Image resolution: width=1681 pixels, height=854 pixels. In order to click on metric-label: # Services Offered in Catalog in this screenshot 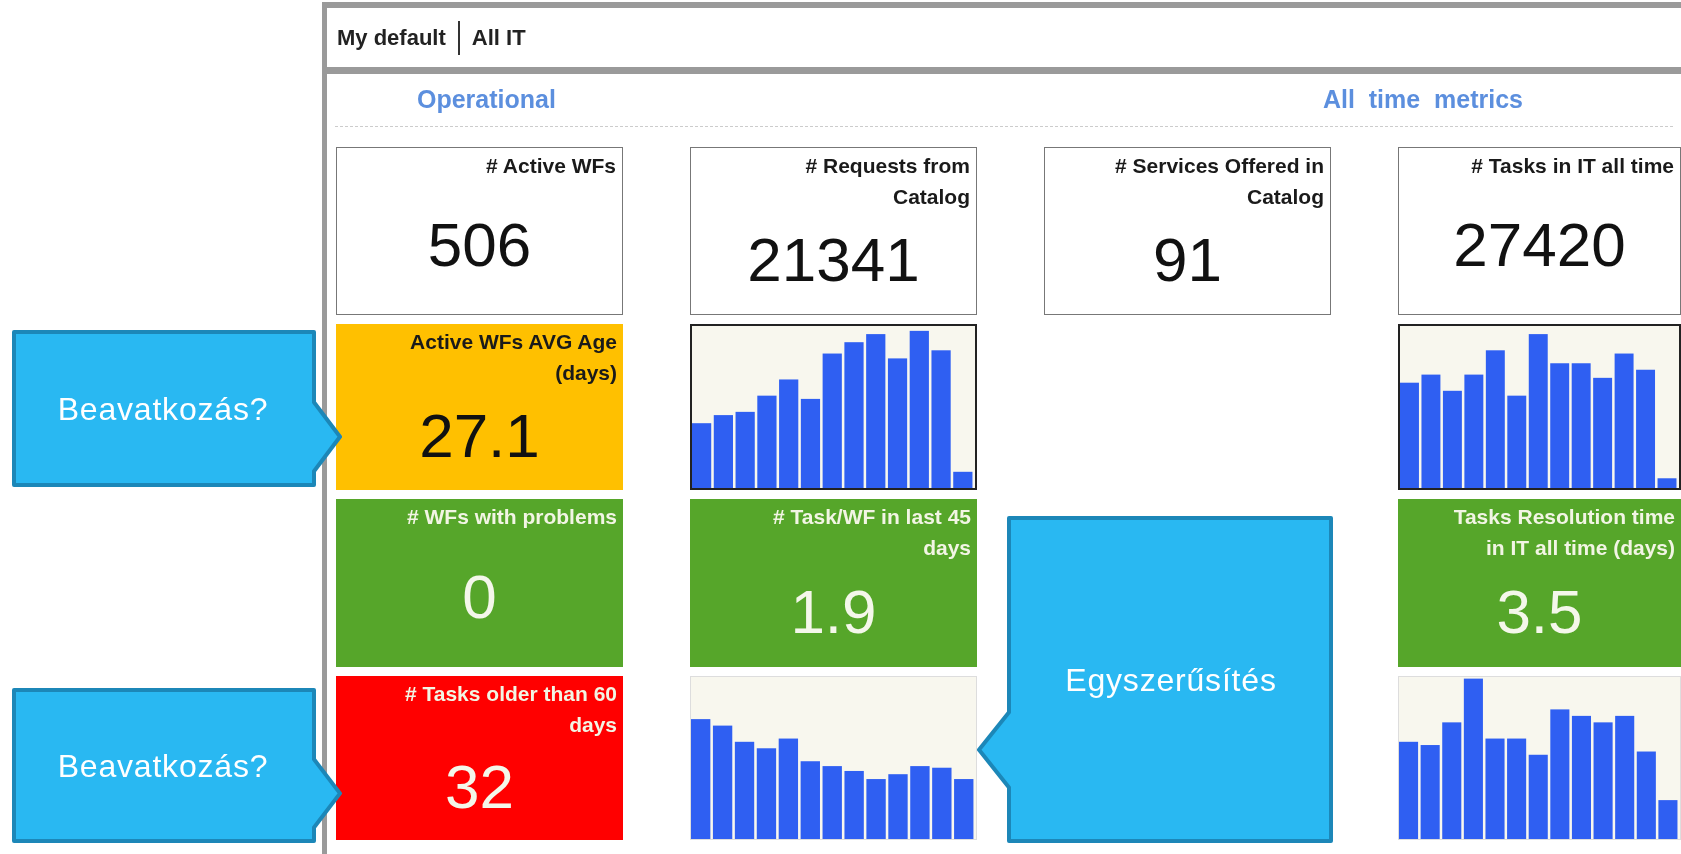, I will do `click(1219, 181)`.